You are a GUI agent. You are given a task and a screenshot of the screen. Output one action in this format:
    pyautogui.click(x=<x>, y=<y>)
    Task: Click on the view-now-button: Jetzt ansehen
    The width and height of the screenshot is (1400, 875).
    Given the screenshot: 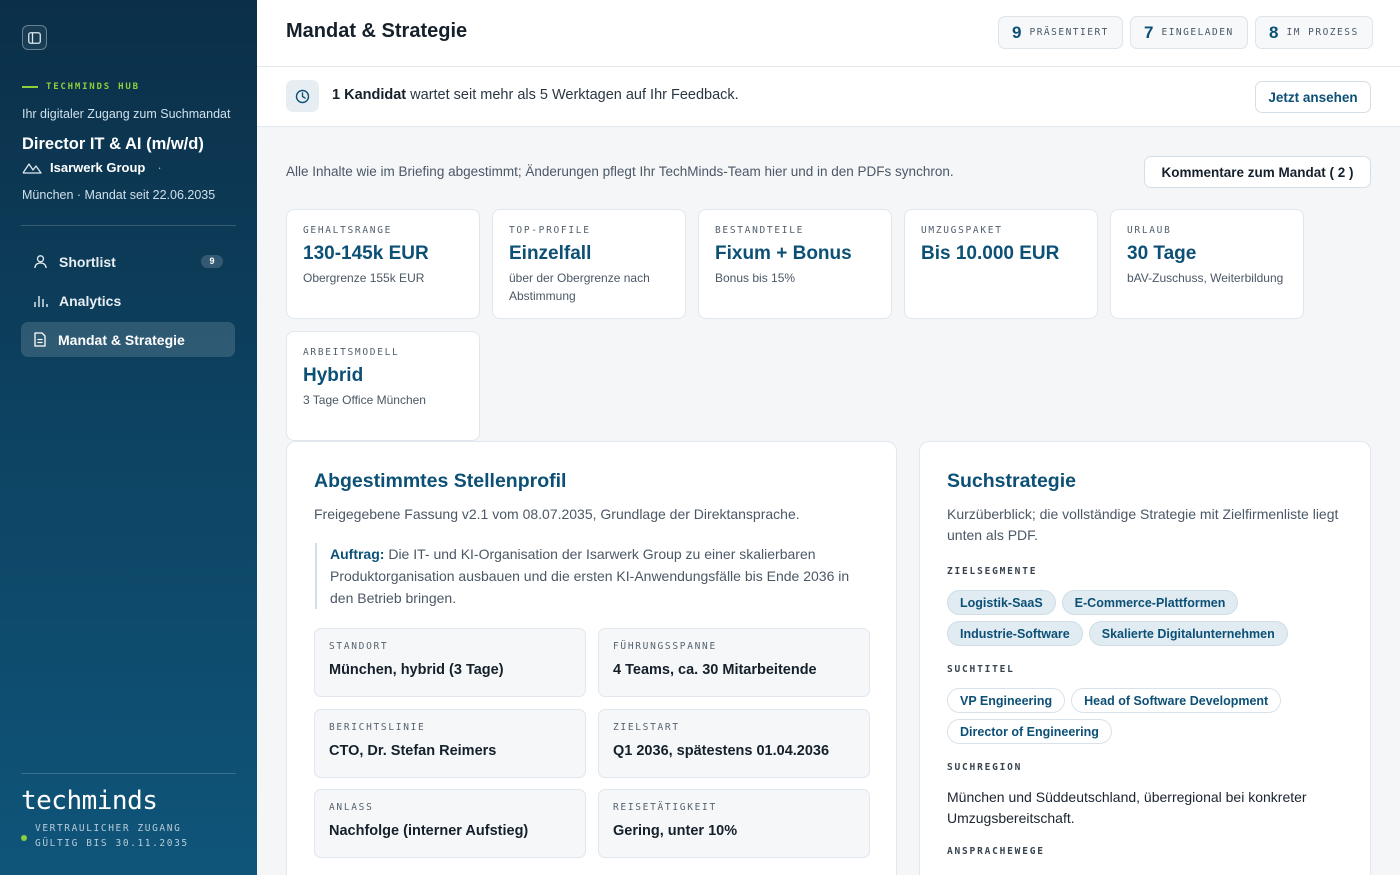 What is the action you would take?
    pyautogui.click(x=1313, y=97)
    